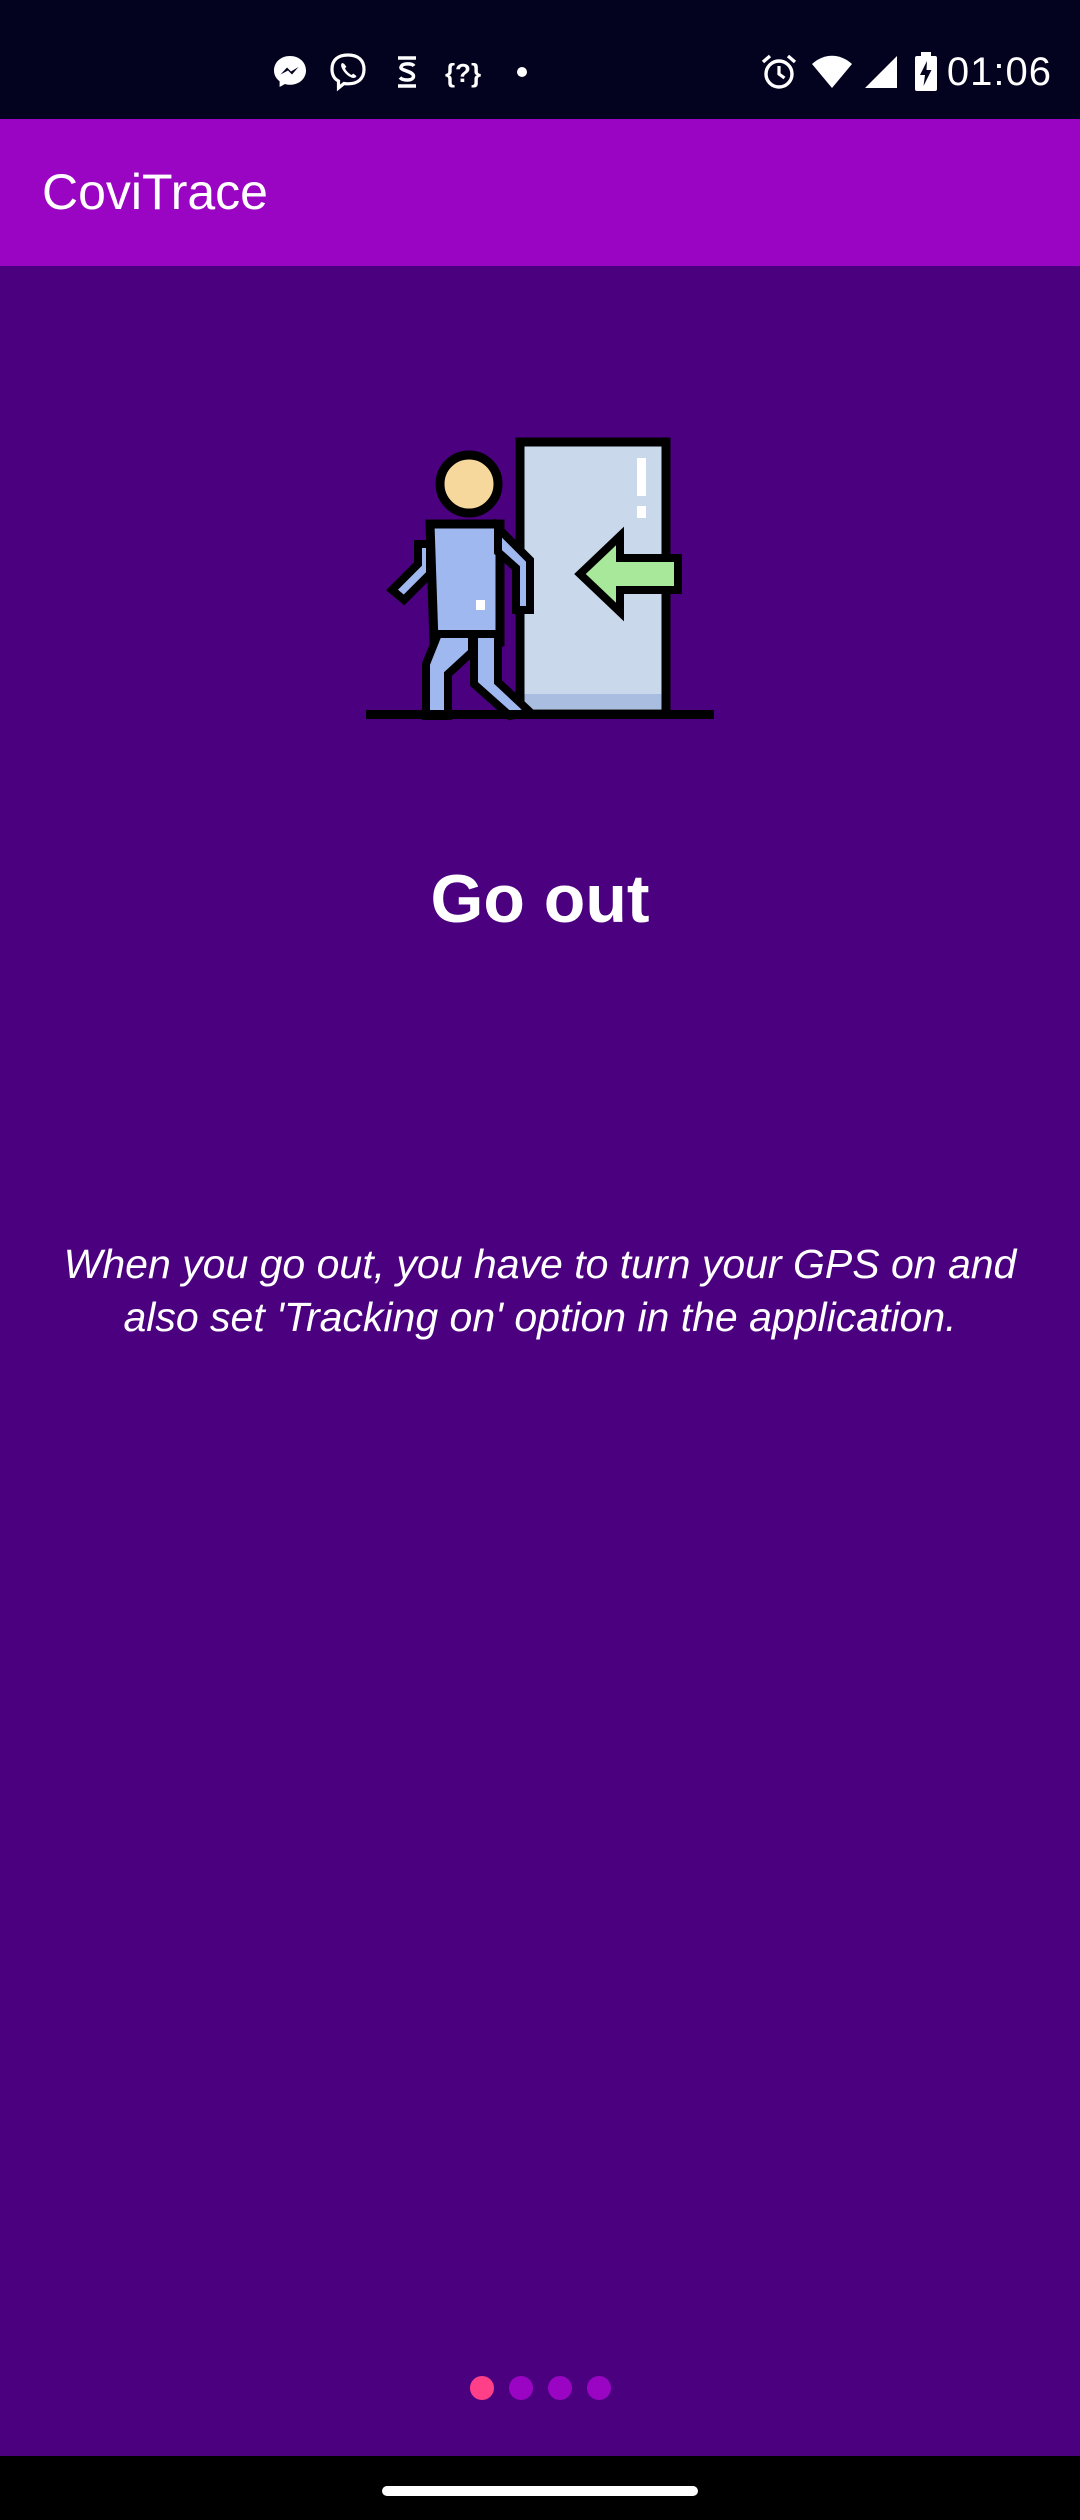 The width and height of the screenshot is (1080, 2520). I want to click on alarm-icon, so click(779, 72).